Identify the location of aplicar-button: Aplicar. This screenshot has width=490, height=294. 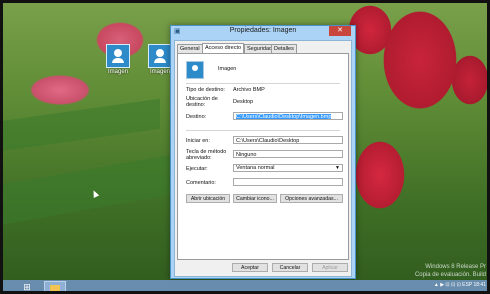
(330, 267).